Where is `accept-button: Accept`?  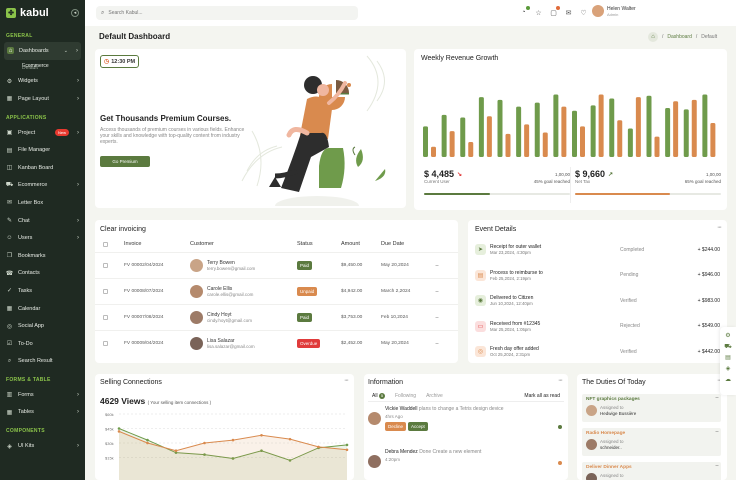 accept-button: Accept is located at coordinates (418, 426).